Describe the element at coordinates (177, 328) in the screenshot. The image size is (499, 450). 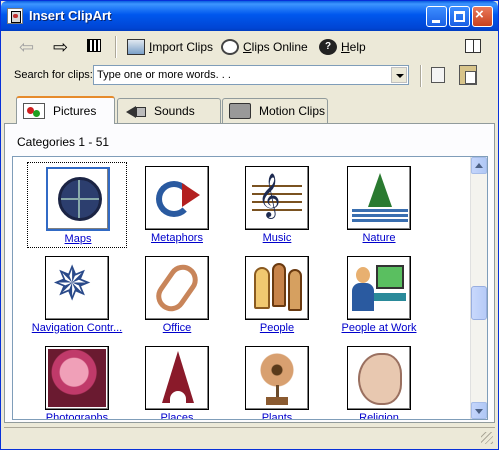
I see `category-caption: Office` at that location.